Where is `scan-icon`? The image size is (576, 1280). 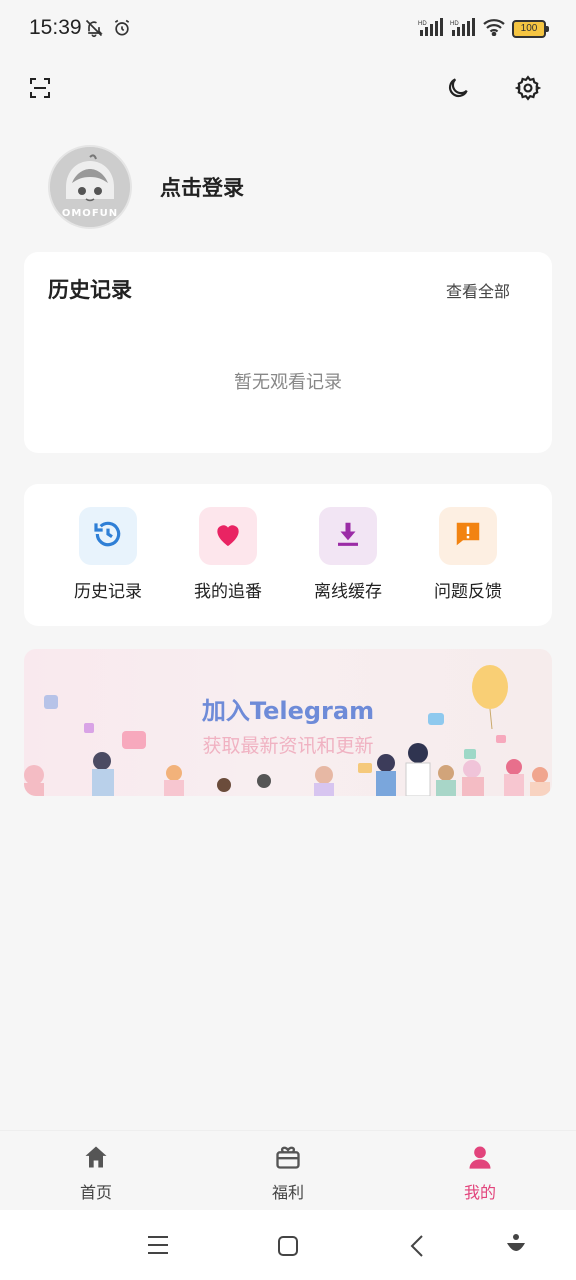 scan-icon is located at coordinates (40, 90).